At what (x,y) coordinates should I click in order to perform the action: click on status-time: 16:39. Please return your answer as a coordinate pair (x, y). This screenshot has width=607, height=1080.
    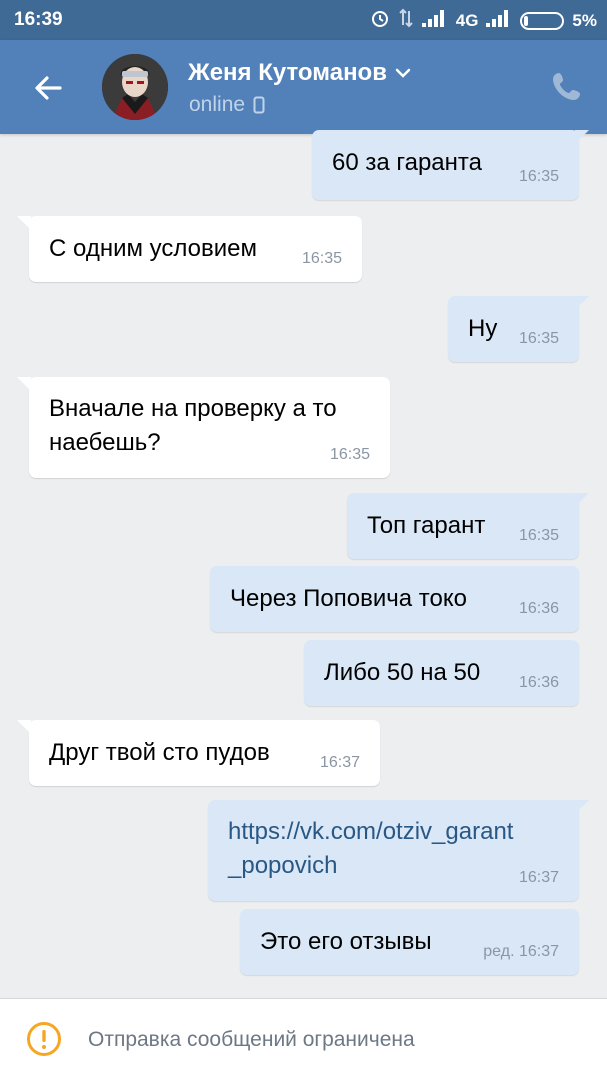
    Looking at the image, I should click on (38, 19).